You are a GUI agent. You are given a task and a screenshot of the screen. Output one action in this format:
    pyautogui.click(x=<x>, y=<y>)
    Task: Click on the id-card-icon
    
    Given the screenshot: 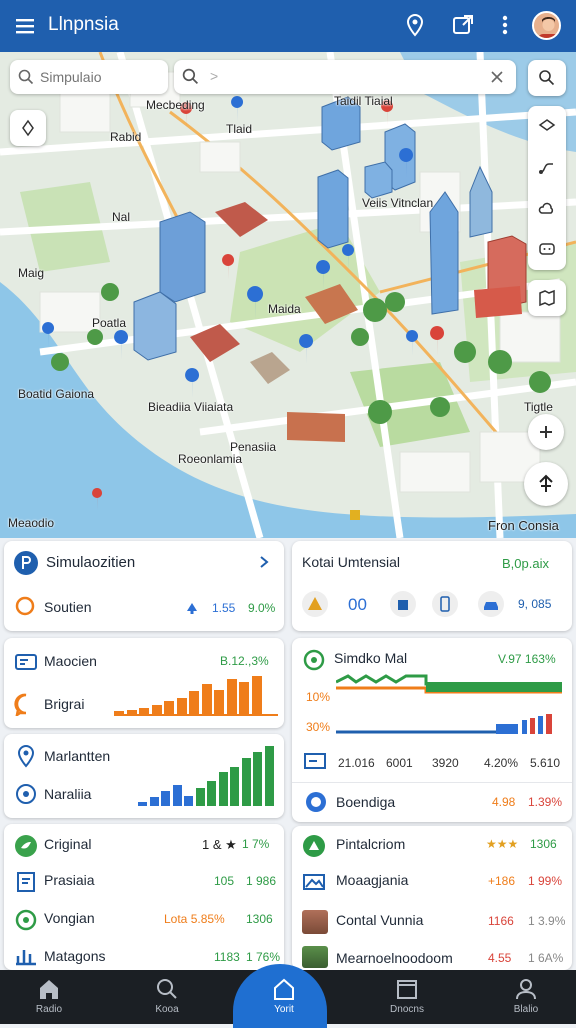 What is the action you would take?
    pyautogui.click(x=26, y=662)
    